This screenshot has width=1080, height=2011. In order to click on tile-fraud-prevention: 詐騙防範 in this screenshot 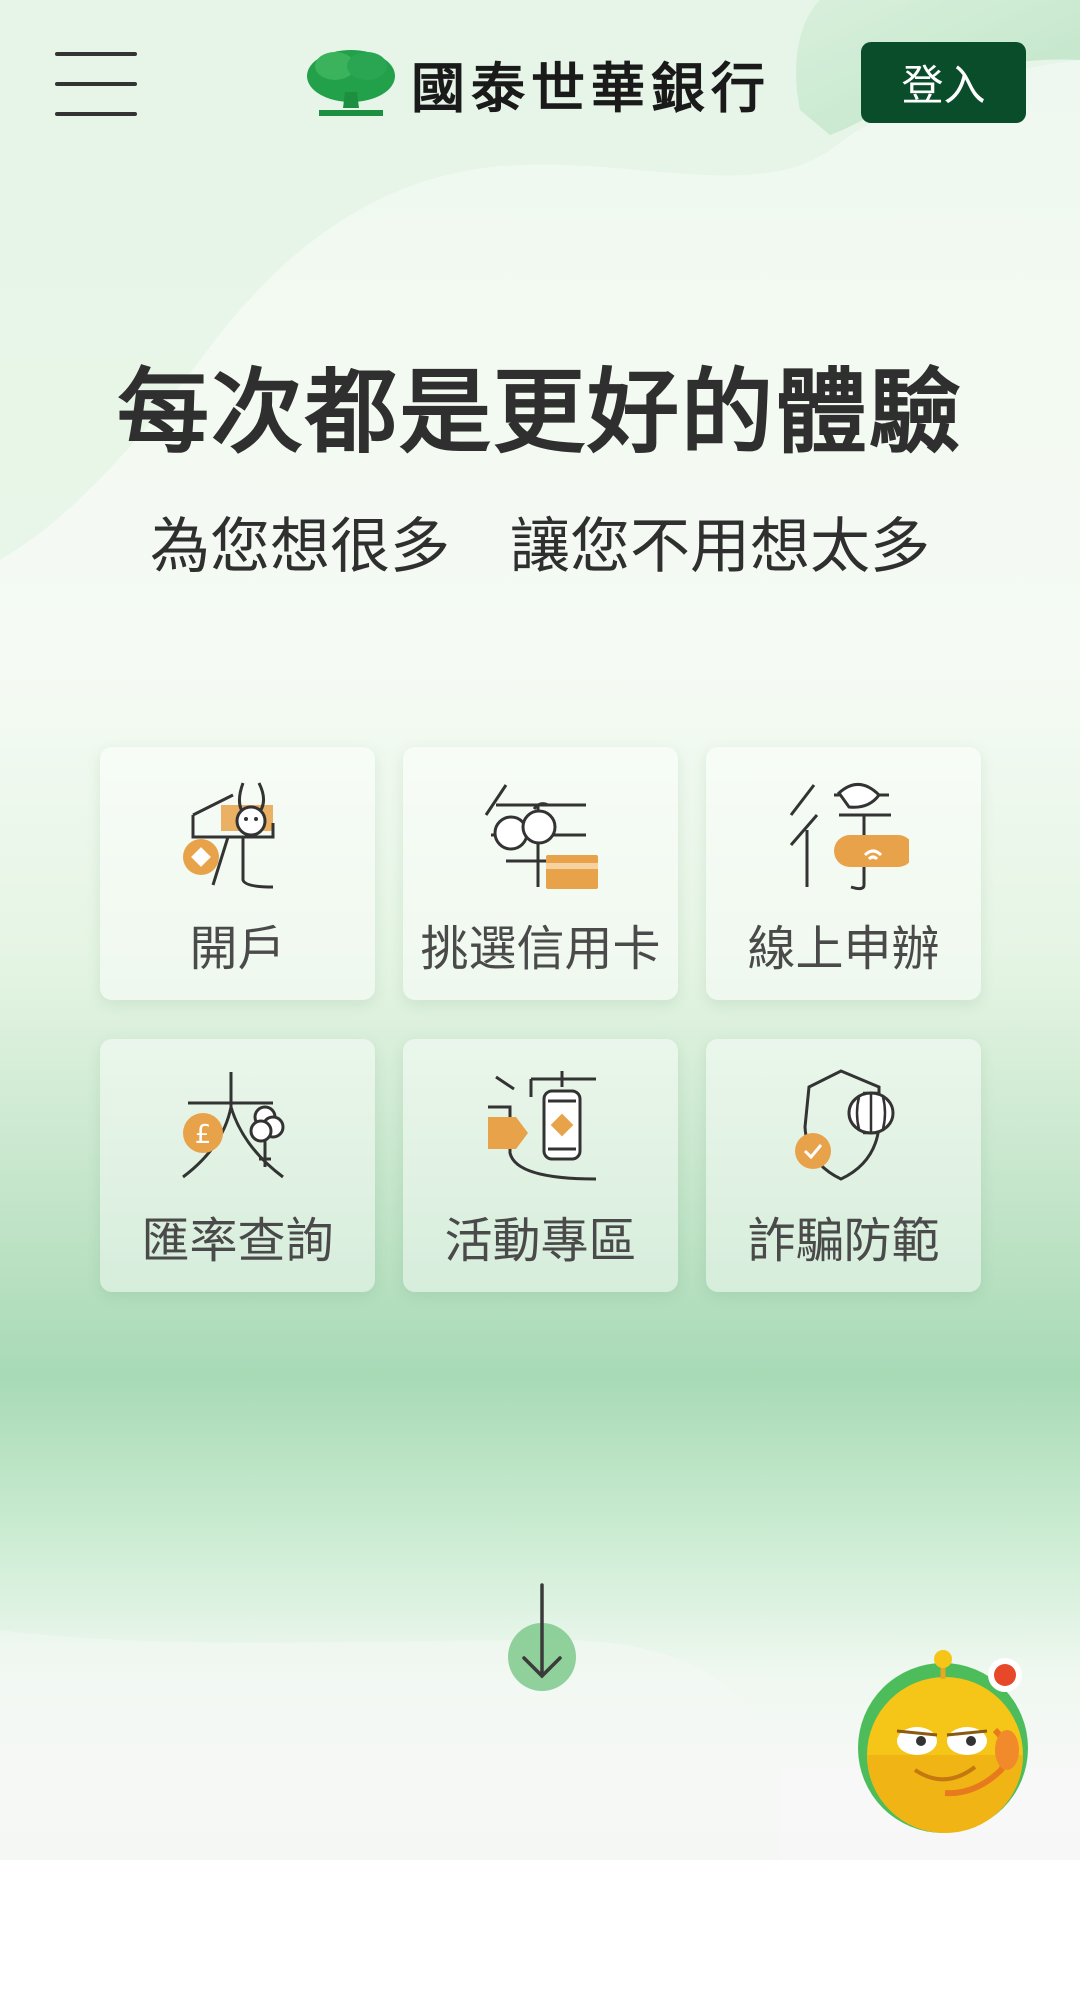, I will do `click(843, 1165)`.